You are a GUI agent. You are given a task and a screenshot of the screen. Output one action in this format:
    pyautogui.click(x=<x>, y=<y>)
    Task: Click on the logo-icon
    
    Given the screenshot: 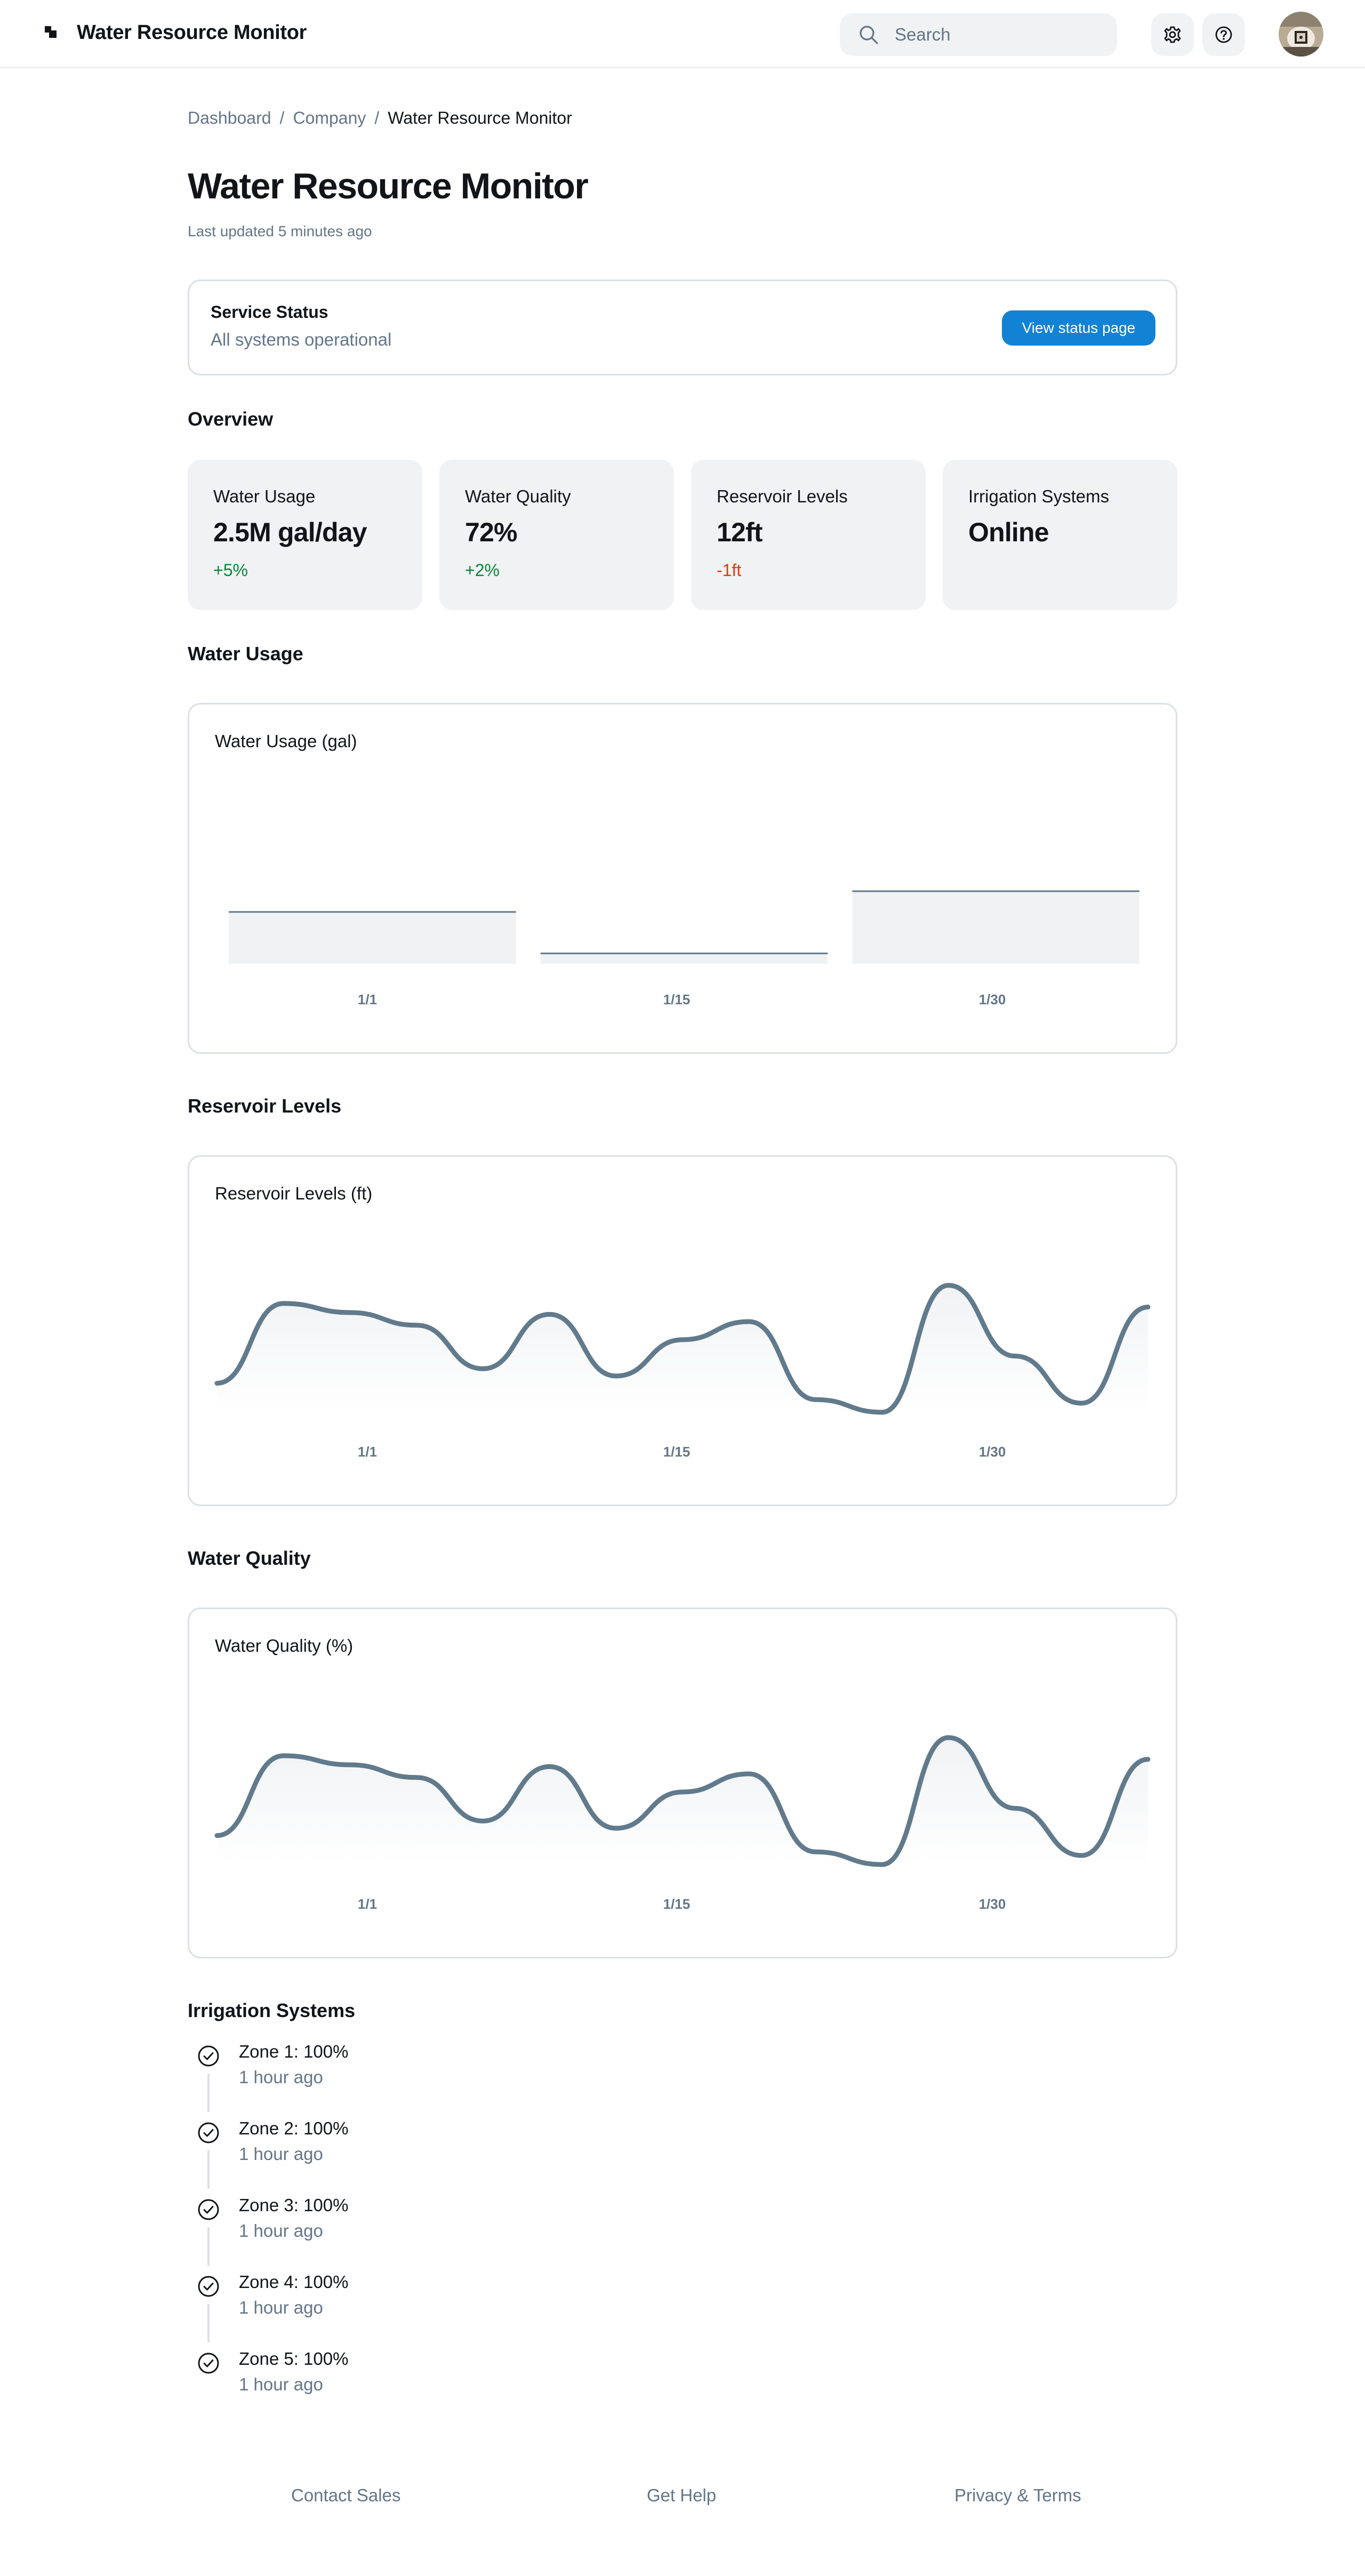 What is the action you would take?
    pyautogui.click(x=51, y=32)
    